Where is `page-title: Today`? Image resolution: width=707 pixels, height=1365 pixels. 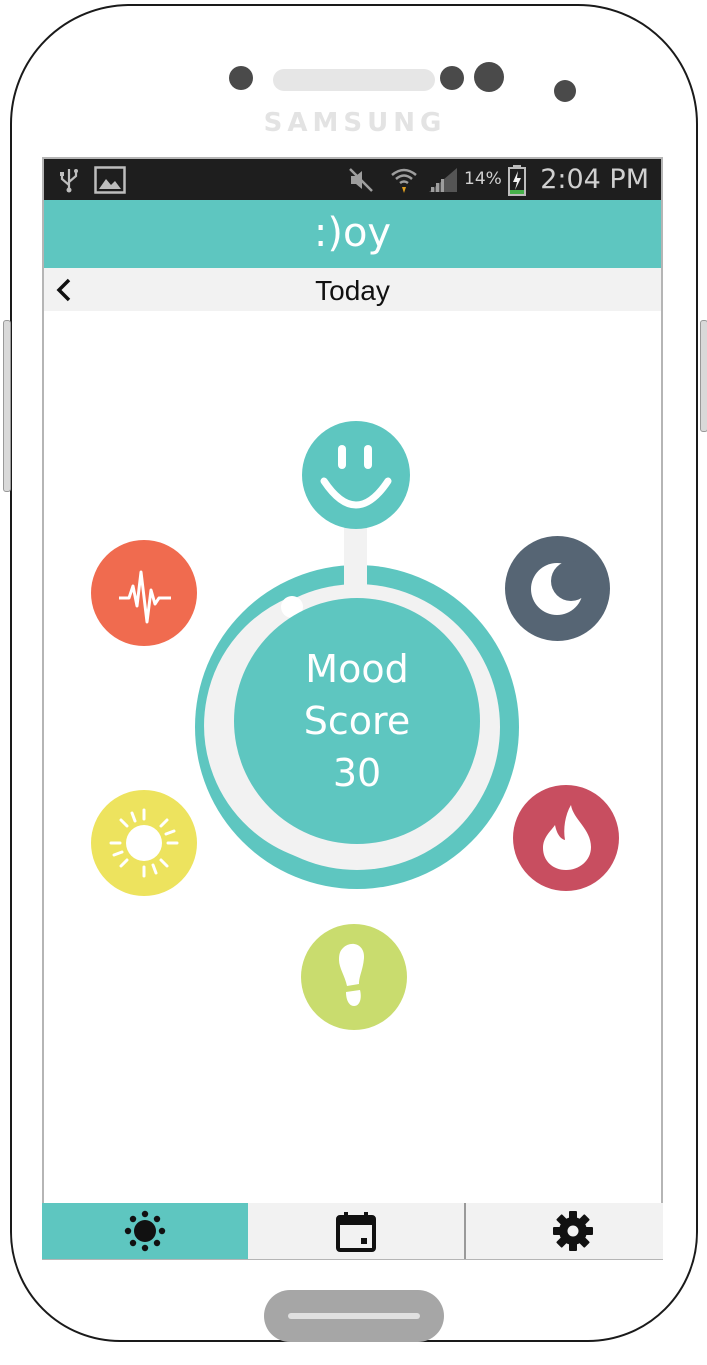
page-title: Today is located at coordinates (352, 290).